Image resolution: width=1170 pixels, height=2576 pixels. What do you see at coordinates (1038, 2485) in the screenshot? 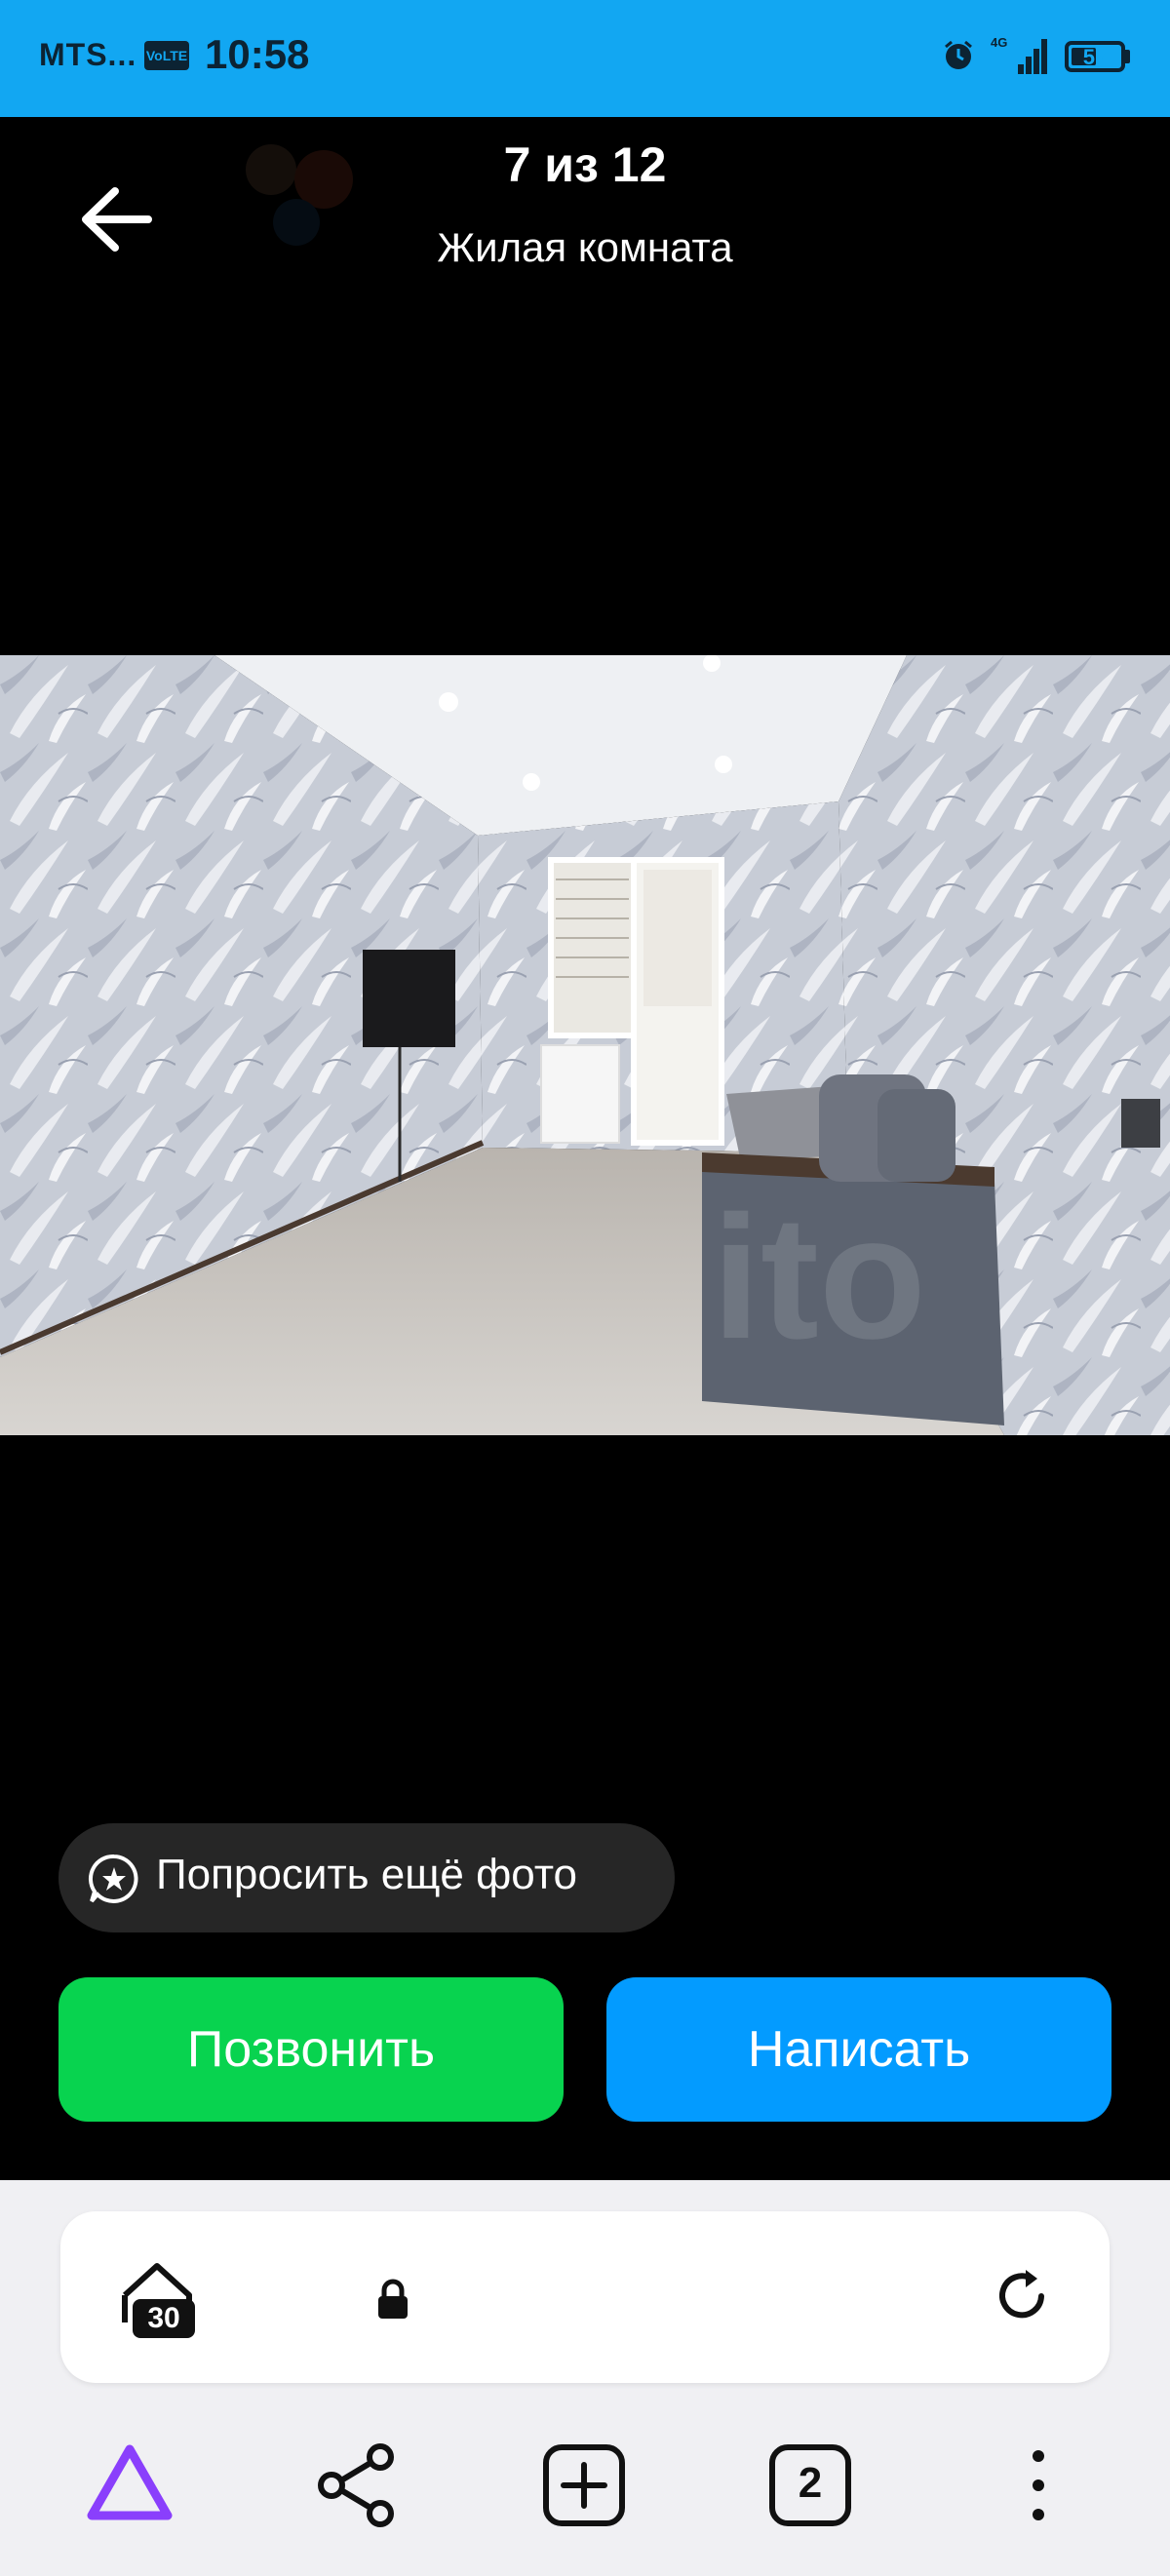
I see `more-icon` at bounding box center [1038, 2485].